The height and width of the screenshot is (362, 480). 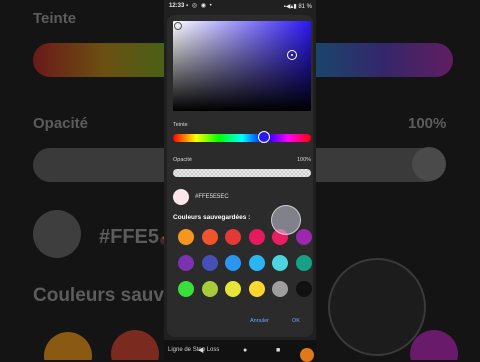 I want to click on status-battery: ▪◀▴▮ 81 %, so click(x=297, y=7).